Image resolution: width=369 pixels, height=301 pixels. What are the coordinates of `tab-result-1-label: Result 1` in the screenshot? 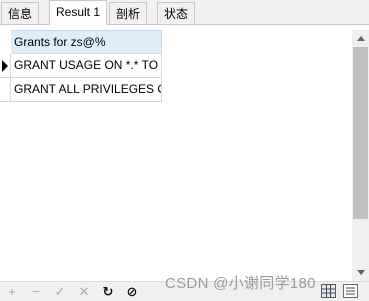 It's located at (78, 12).